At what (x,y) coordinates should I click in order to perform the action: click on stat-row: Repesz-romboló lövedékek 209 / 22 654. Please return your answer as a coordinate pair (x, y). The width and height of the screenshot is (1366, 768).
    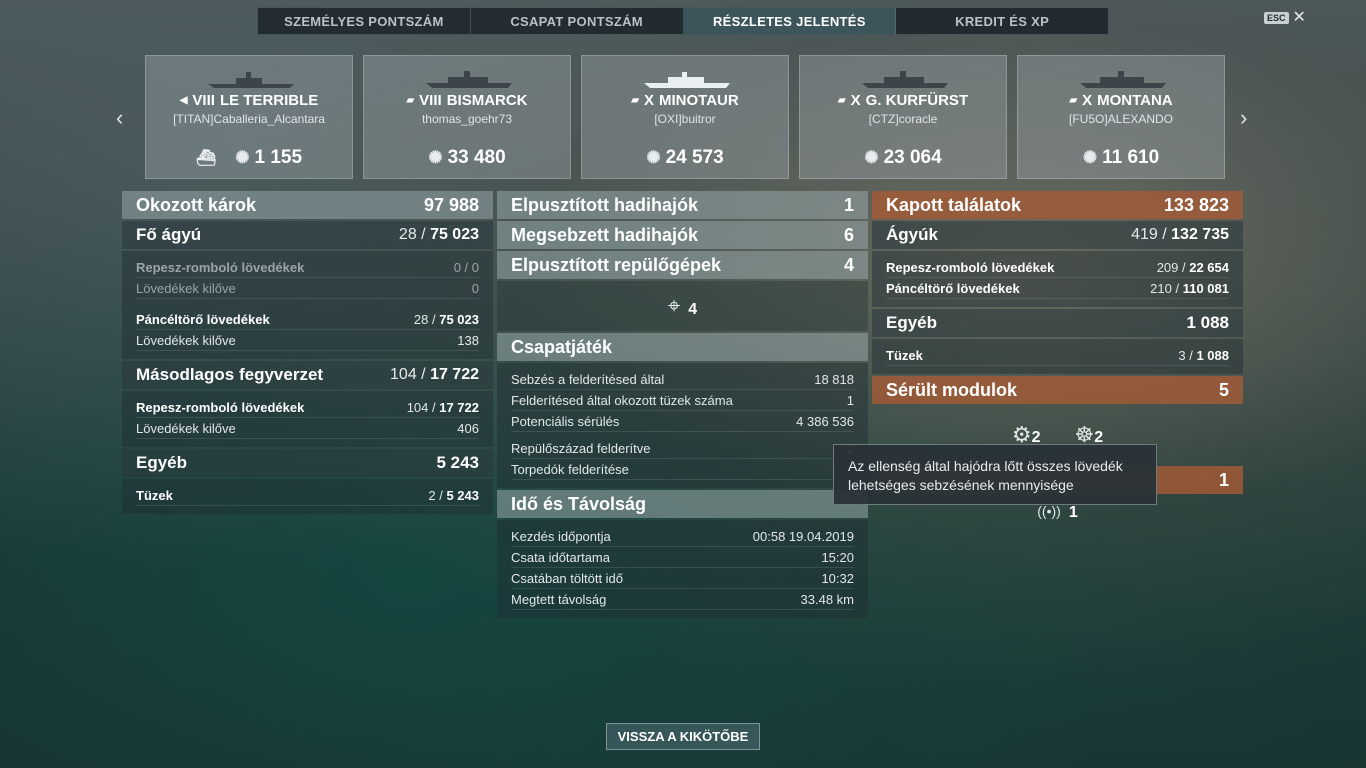
    Looking at the image, I should click on (1057, 267).